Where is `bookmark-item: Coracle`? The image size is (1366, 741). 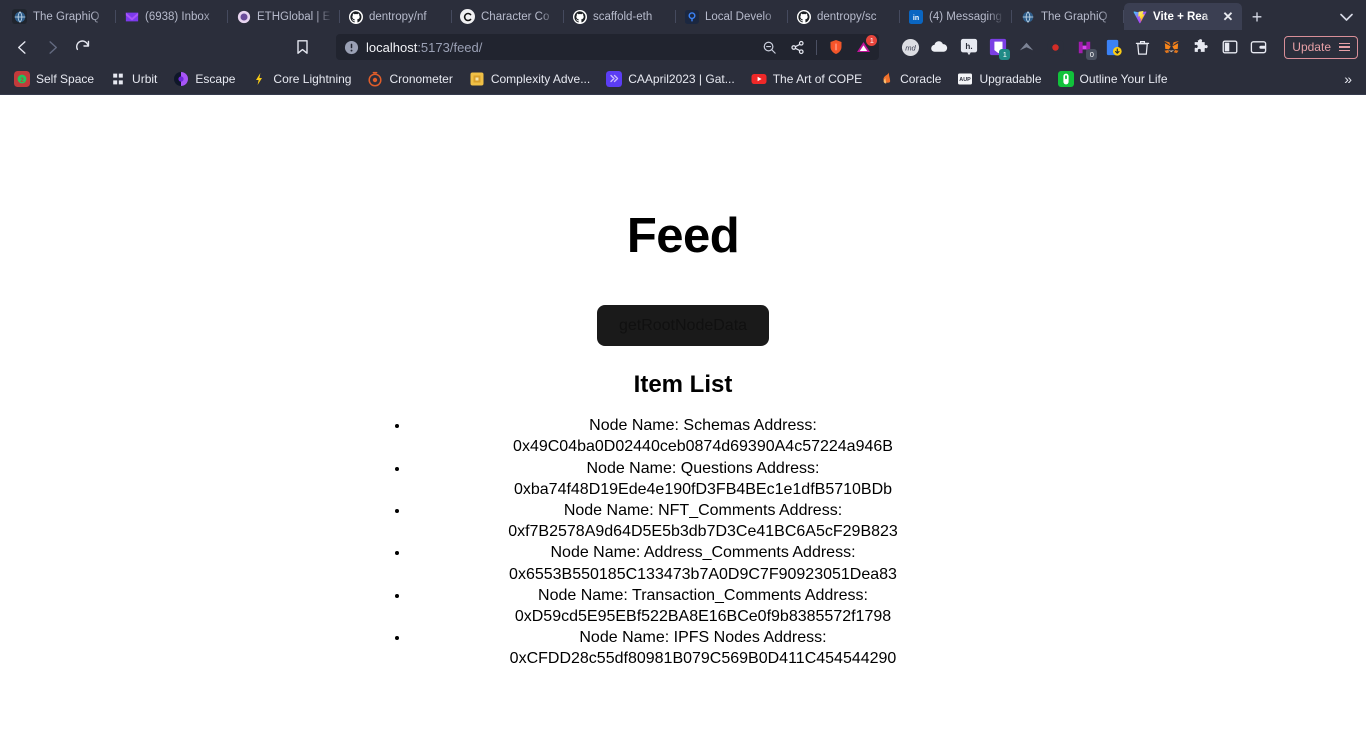 bookmark-item: Coracle is located at coordinates (909, 79).